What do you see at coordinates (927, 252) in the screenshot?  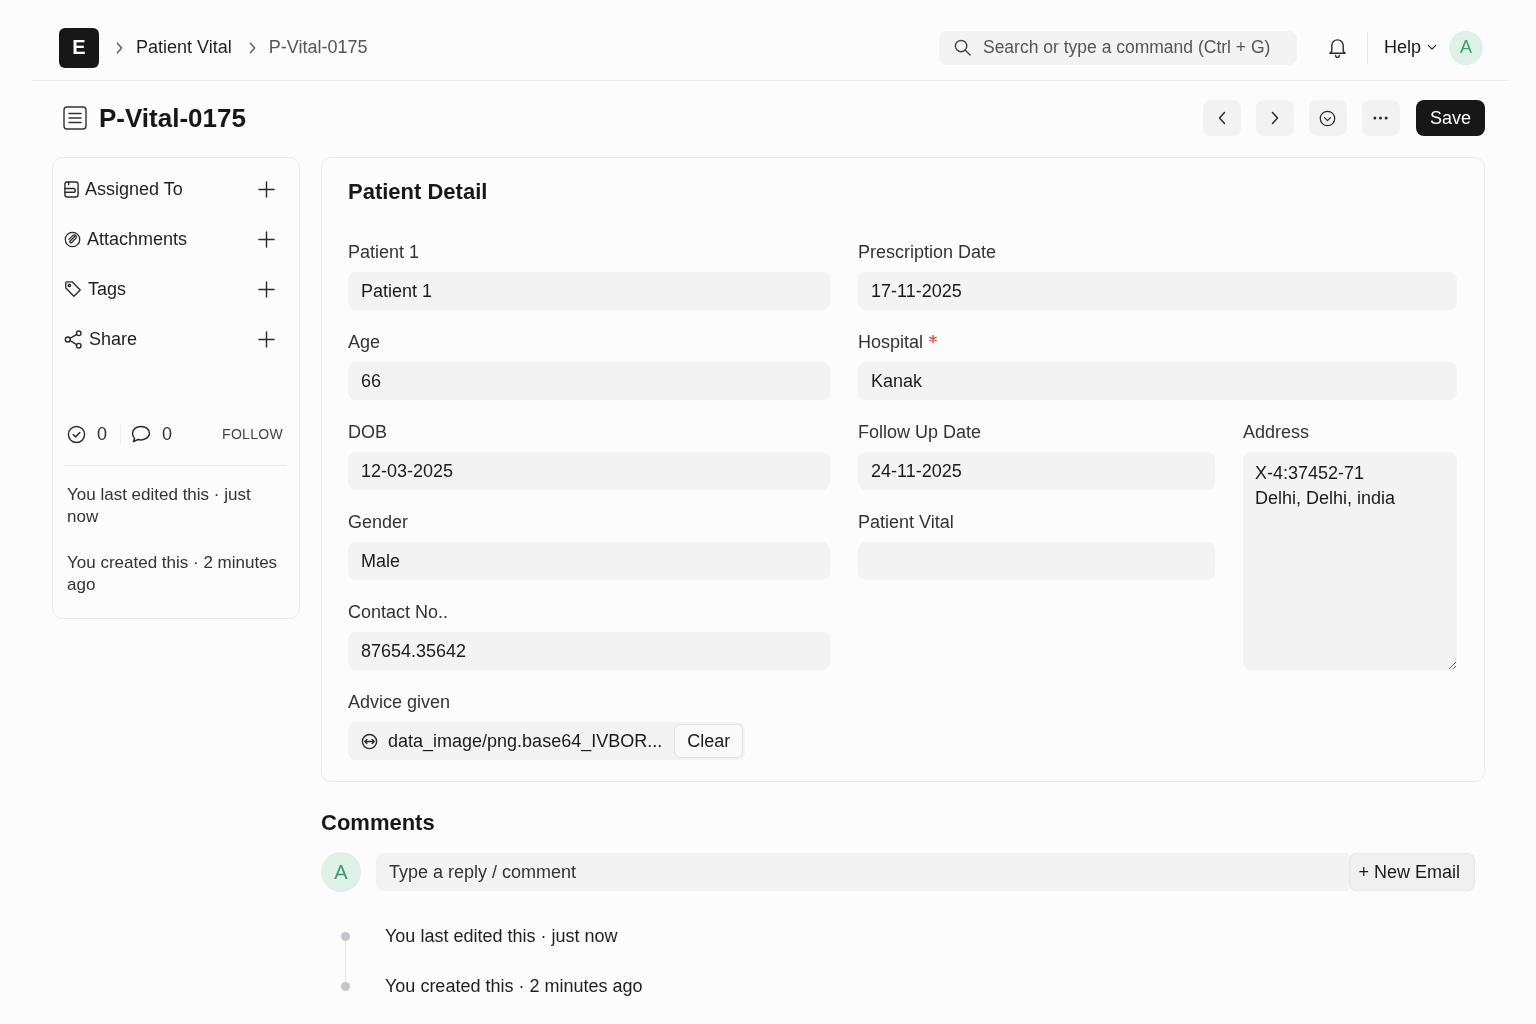 I see `field-label: Prescription Date` at bounding box center [927, 252].